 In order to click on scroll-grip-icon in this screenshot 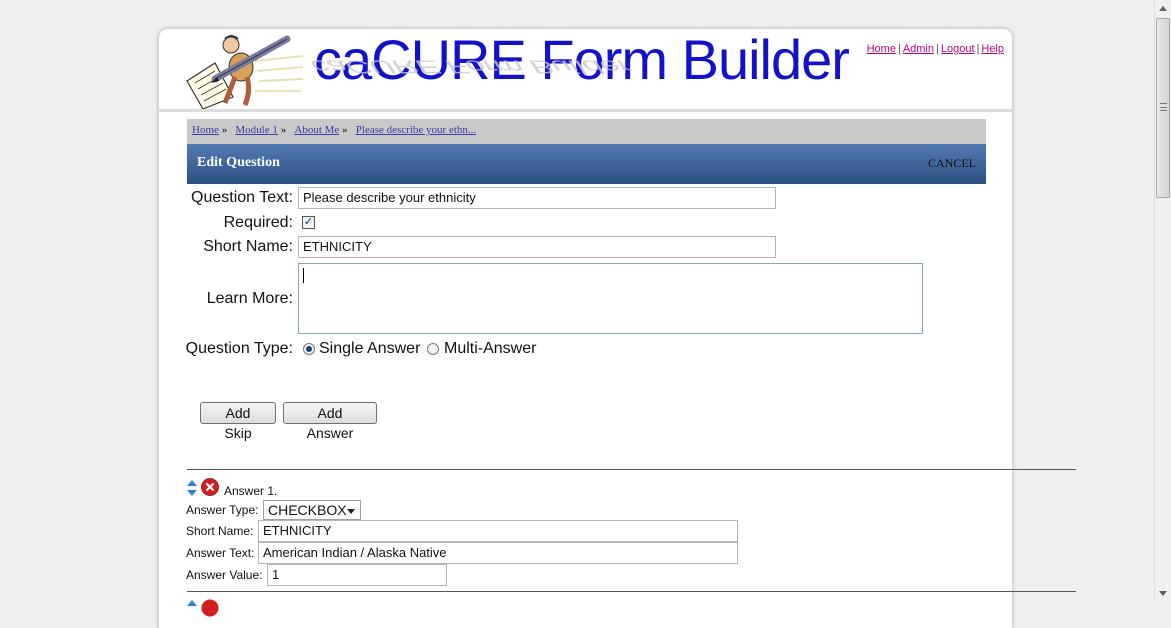, I will do `click(1163, 107)`.